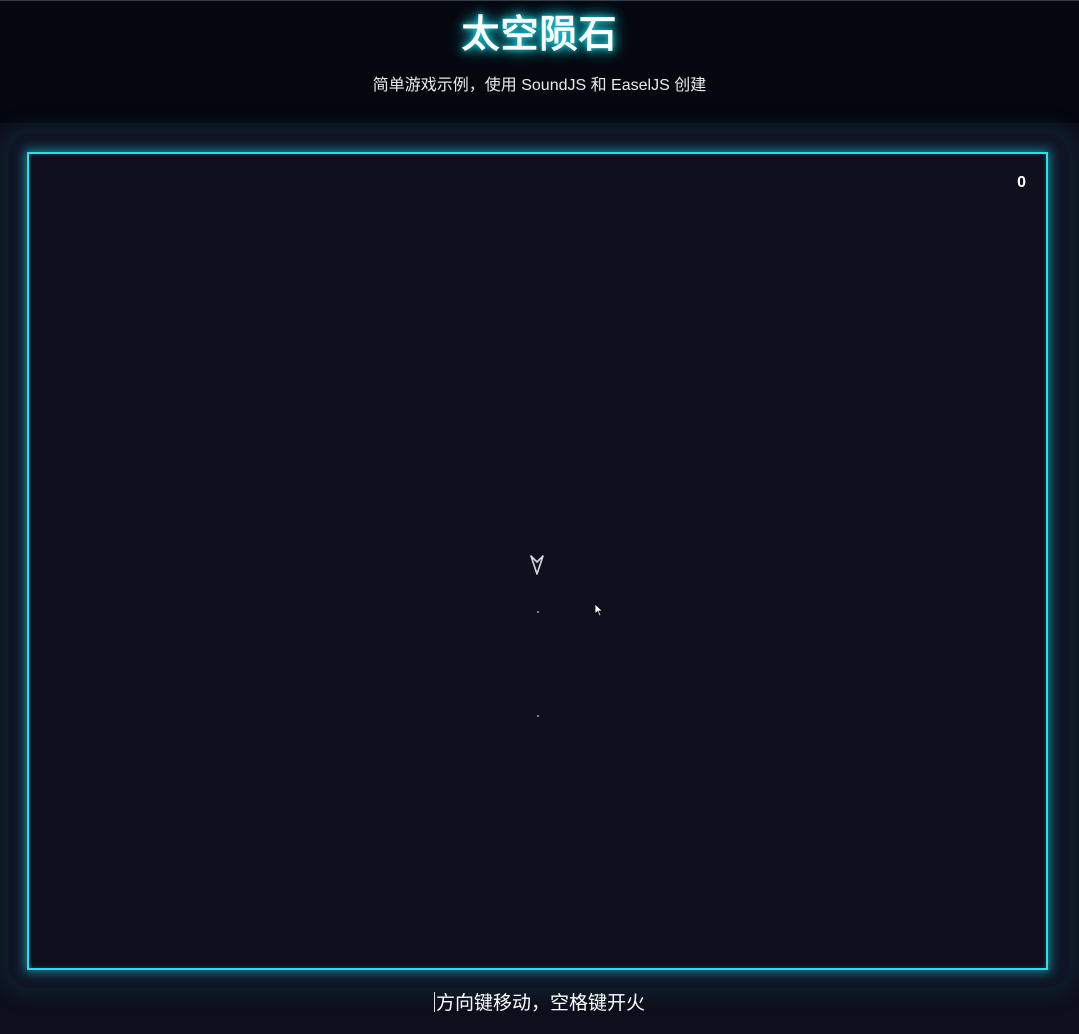  What do you see at coordinates (539, 128) in the screenshot?
I see `header-divider` at bounding box center [539, 128].